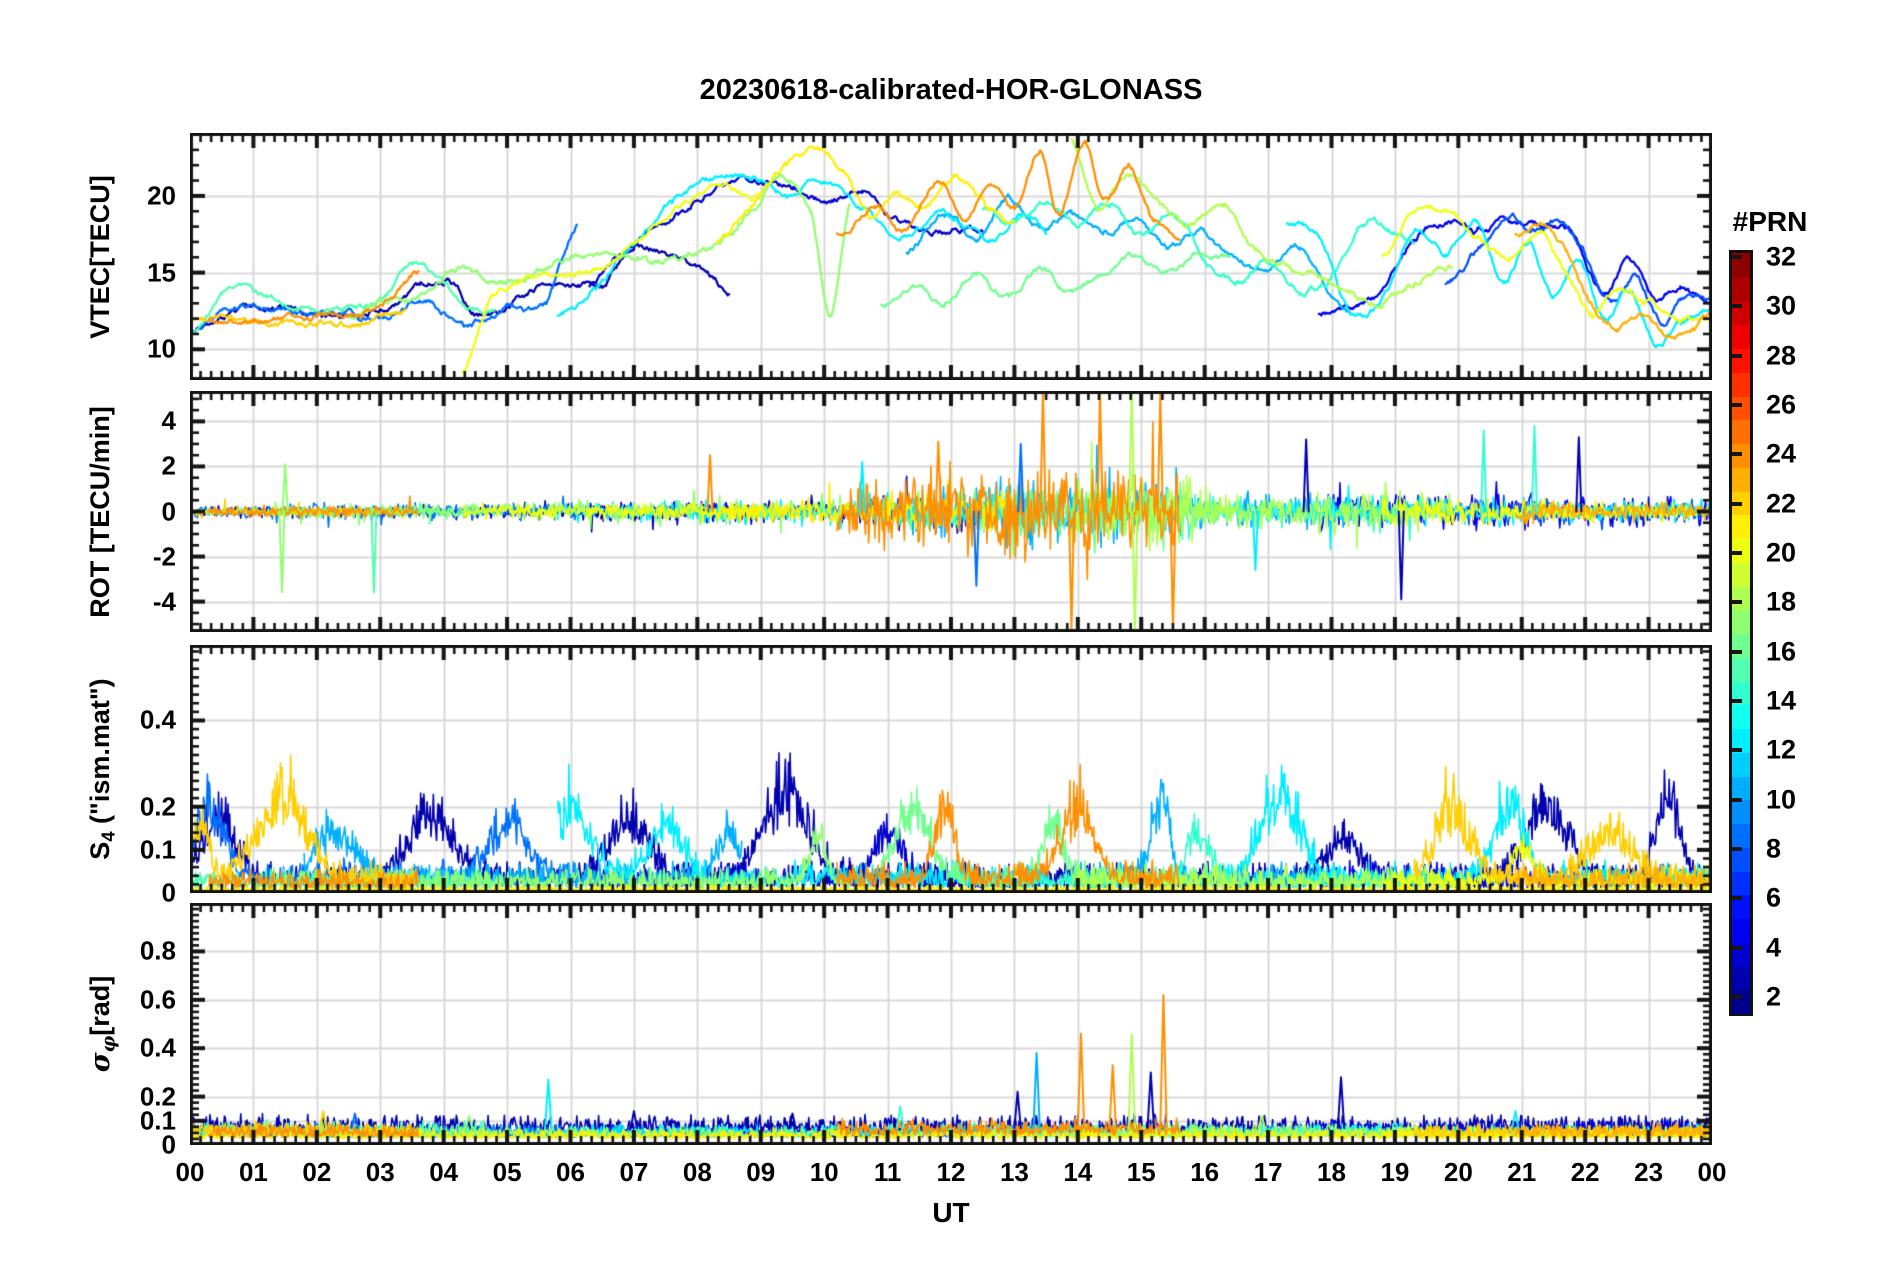 The height and width of the screenshot is (1272, 1902). What do you see at coordinates (1774, 996) in the screenshot?
I see `colorbar-tick-label: 2` at bounding box center [1774, 996].